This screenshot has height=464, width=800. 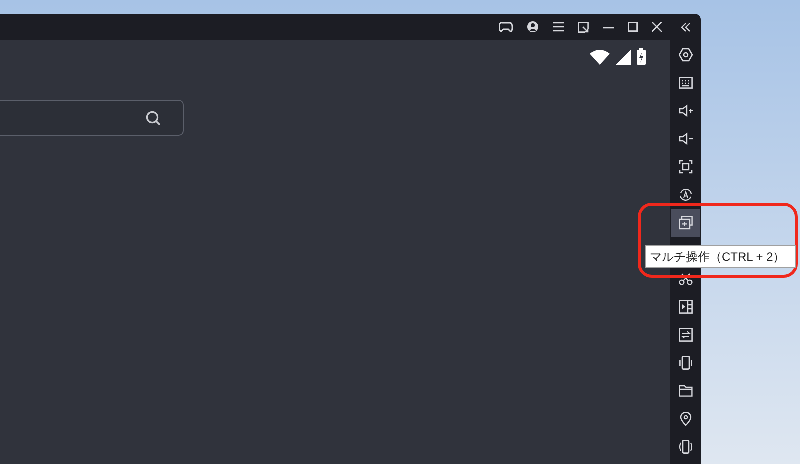 I want to click on sidebar-button, so click(x=685, y=223).